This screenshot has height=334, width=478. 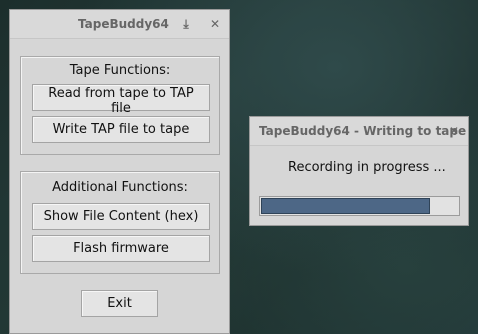 What do you see at coordinates (120, 70) in the screenshot?
I see `tape-functions-heading: Tape Functions:` at bounding box center [120, 70].